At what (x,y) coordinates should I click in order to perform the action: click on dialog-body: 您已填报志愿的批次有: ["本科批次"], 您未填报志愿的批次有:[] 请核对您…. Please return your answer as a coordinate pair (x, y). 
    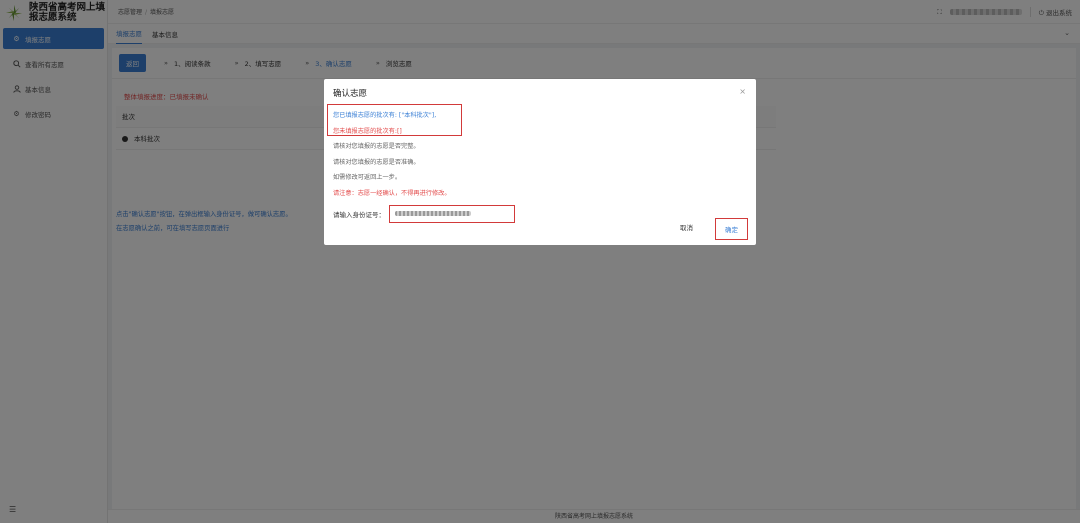
    Looking at the image, I should click on (538, 165).